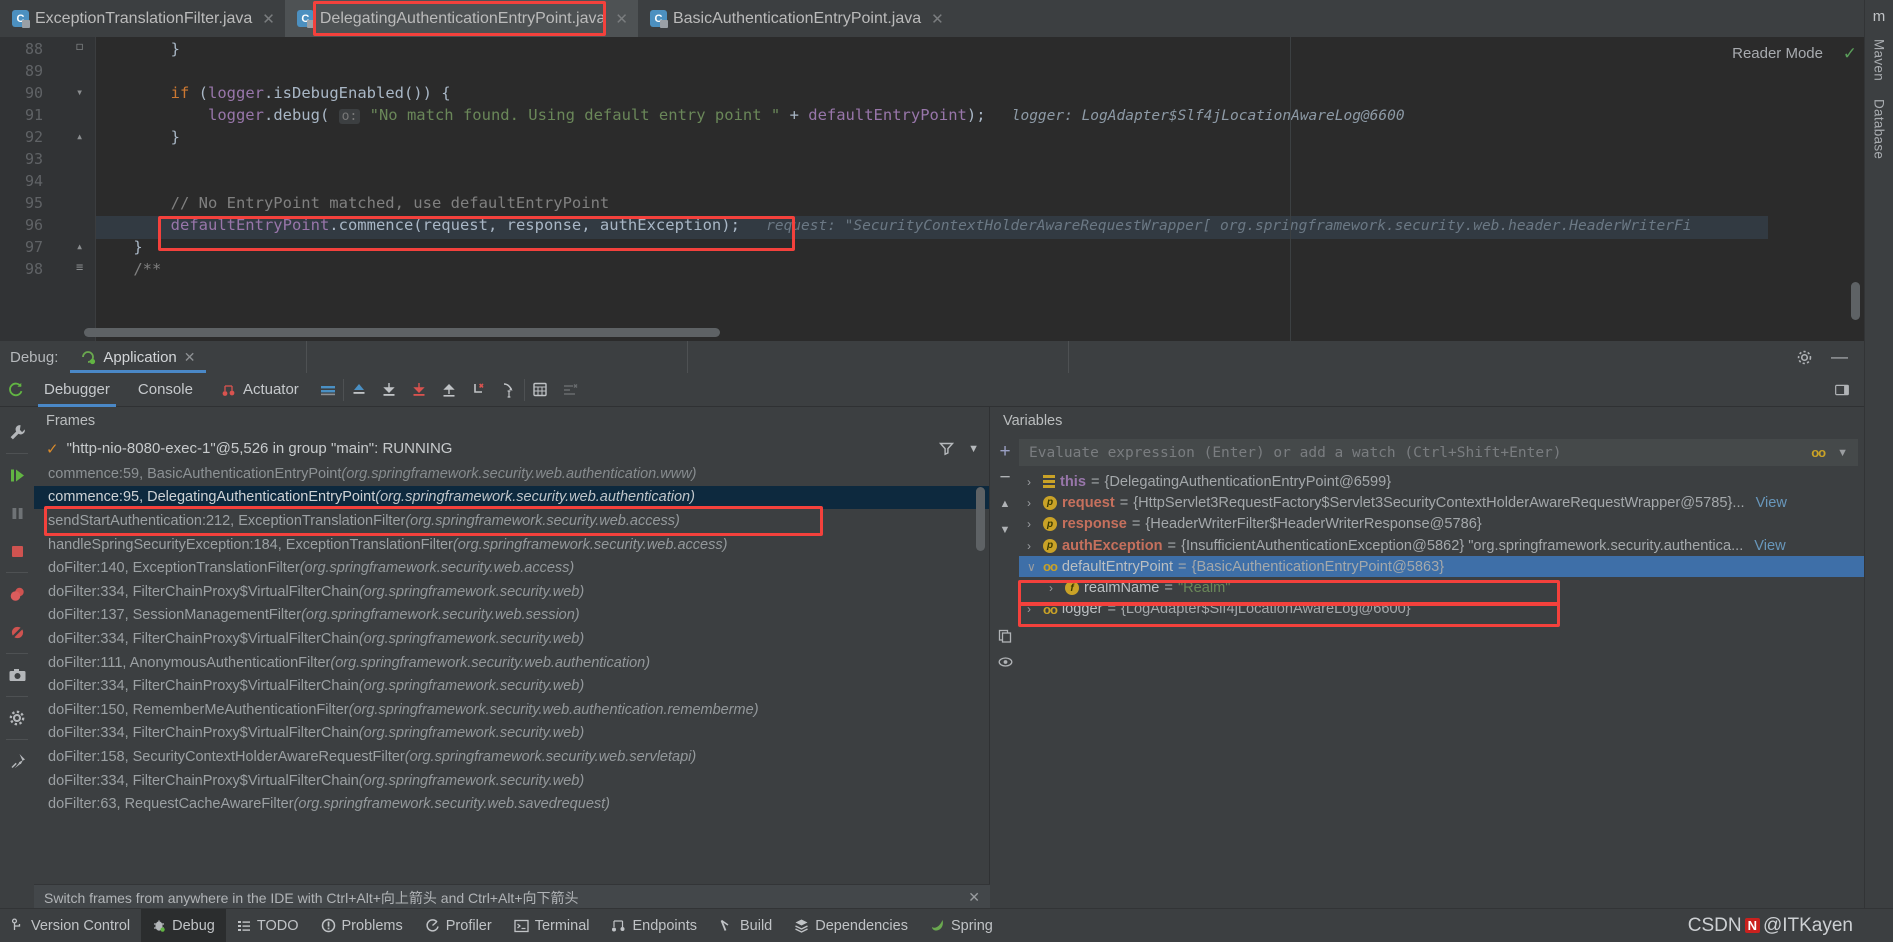  Describe the element at coordinates (1005, 530) in the screenshot. I see `down-icon: ▼` at that location.